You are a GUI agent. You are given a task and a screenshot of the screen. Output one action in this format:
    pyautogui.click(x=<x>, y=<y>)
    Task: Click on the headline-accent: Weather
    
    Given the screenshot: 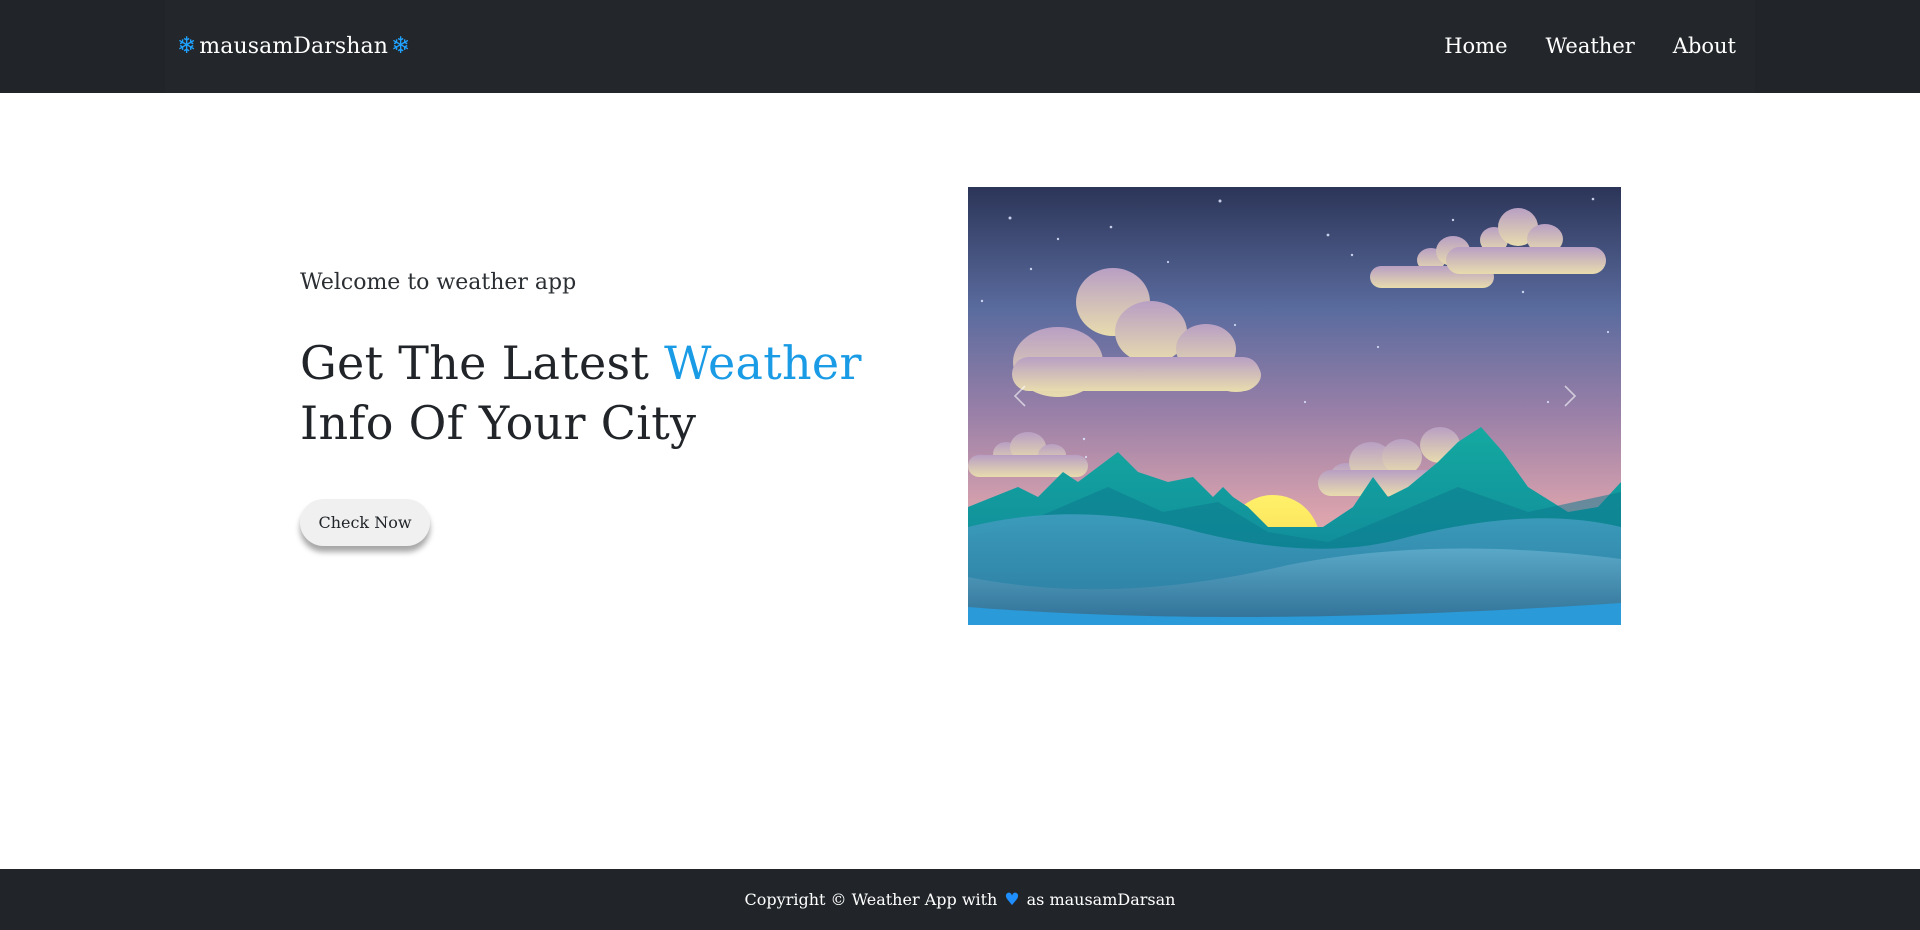 What is the action you would take?
    pyautogui.click(x=763, y=363)
    